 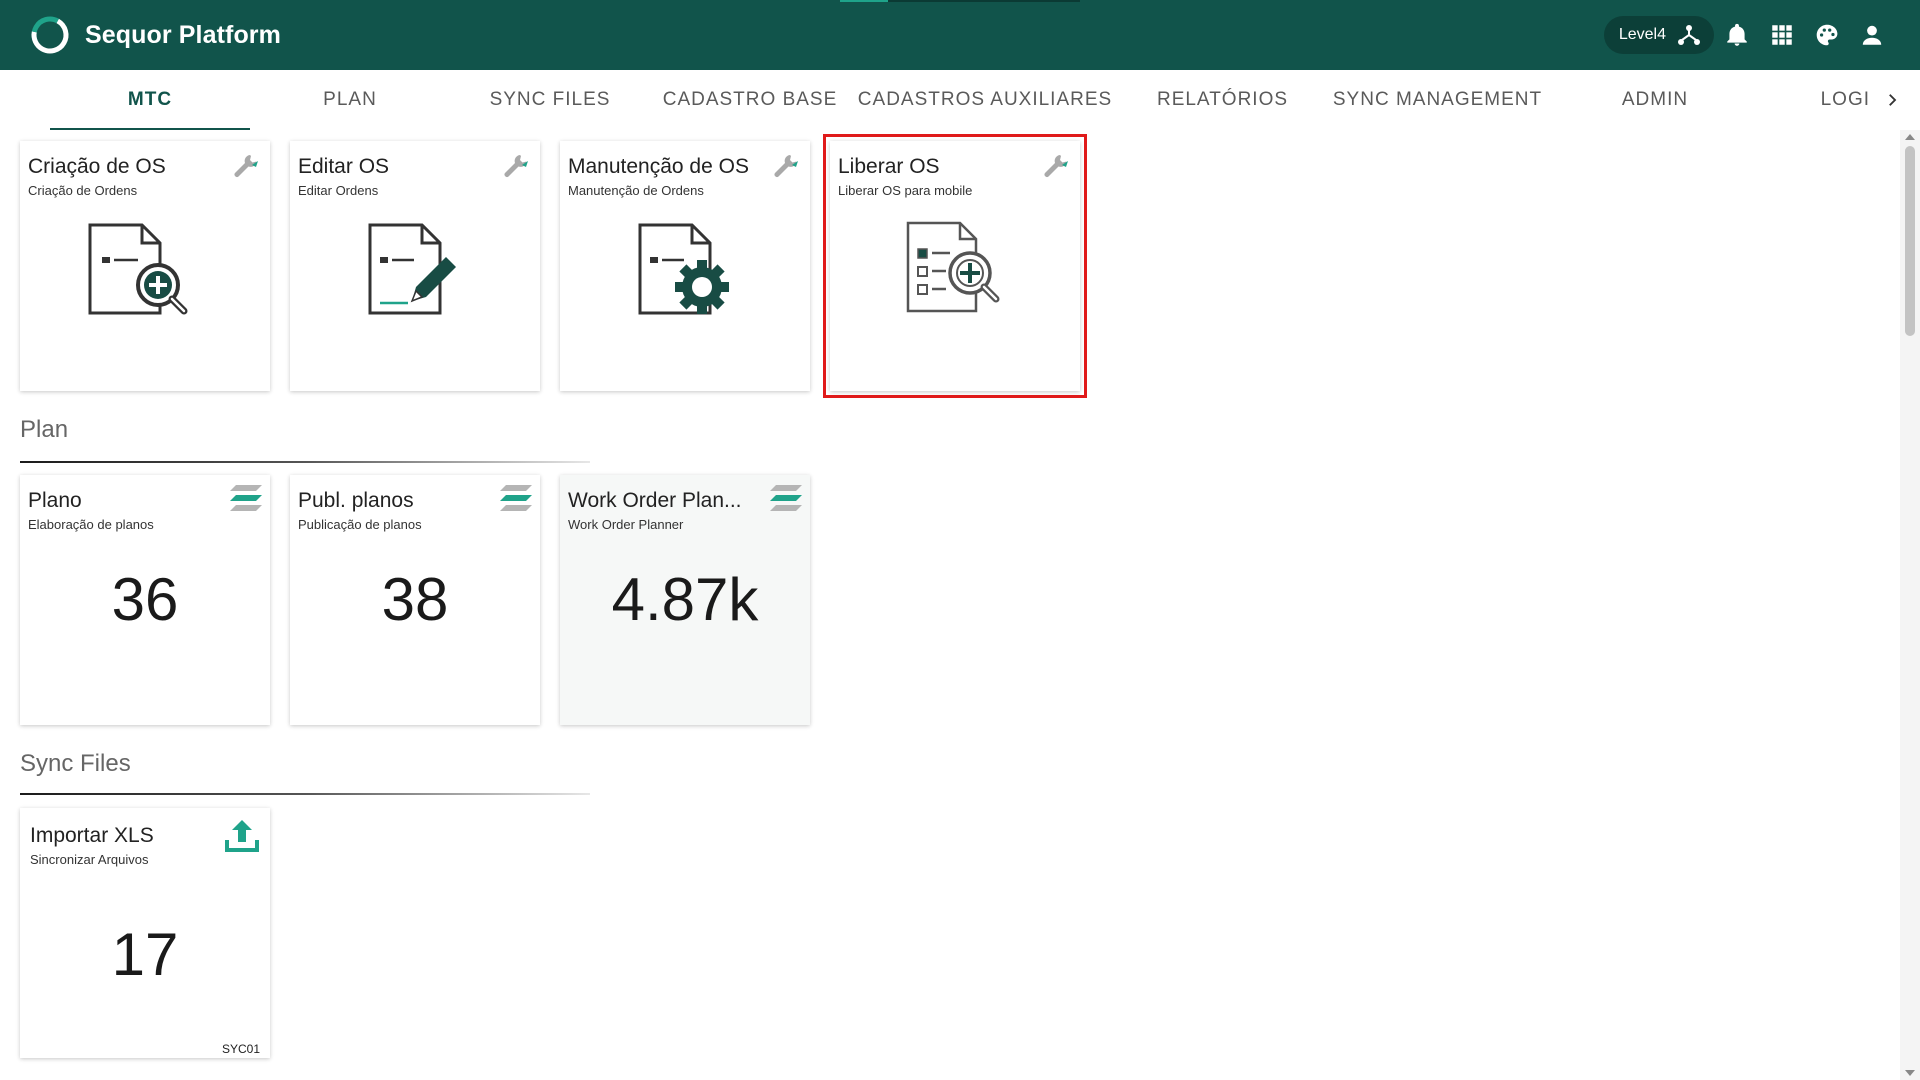 I want to click on app-title: Sequor Platform, so click(x=183, y=34).